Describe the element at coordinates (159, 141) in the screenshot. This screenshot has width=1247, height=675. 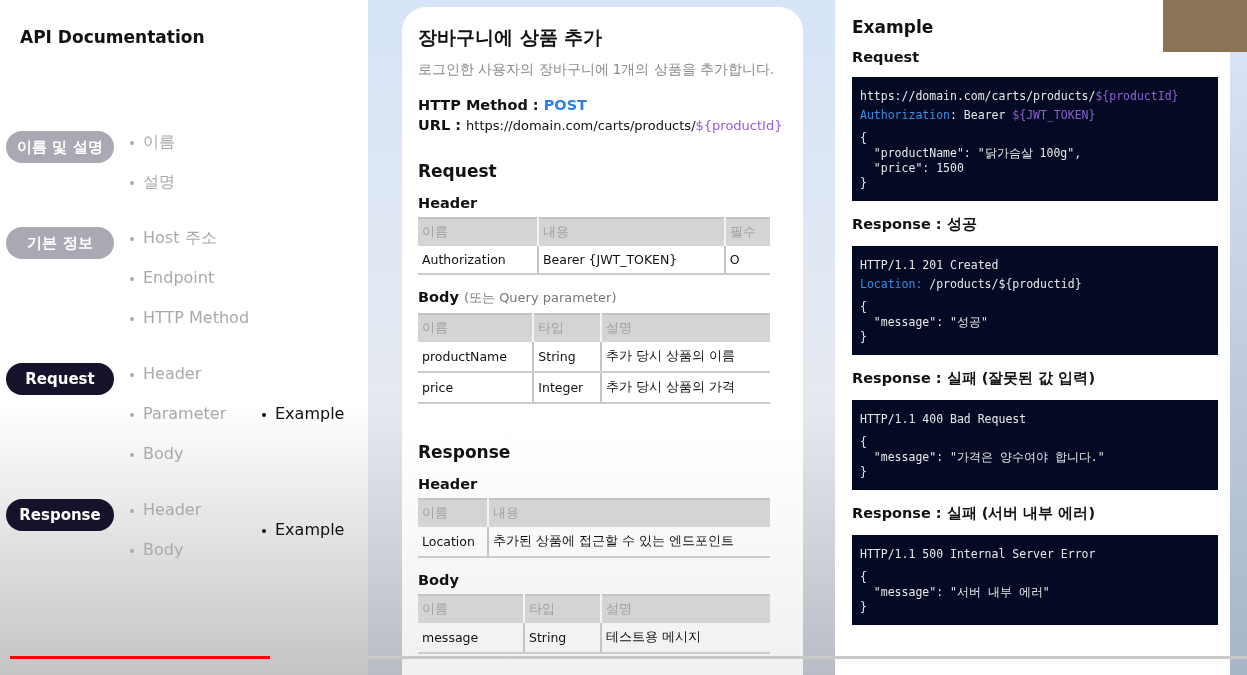
I see `outline-item: 이름` at that location.